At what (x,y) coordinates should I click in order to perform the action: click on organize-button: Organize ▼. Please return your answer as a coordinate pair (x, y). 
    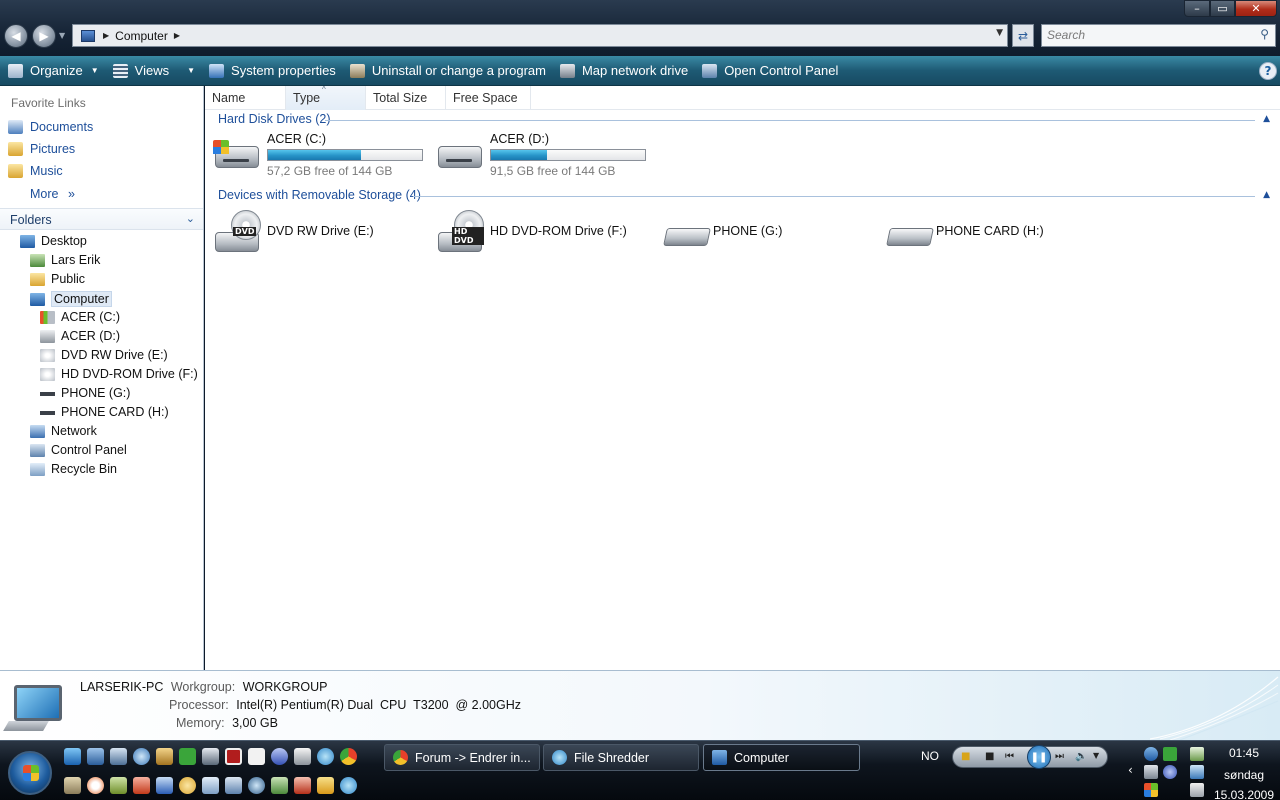
    Looking at the image, I should click on (53, 70).